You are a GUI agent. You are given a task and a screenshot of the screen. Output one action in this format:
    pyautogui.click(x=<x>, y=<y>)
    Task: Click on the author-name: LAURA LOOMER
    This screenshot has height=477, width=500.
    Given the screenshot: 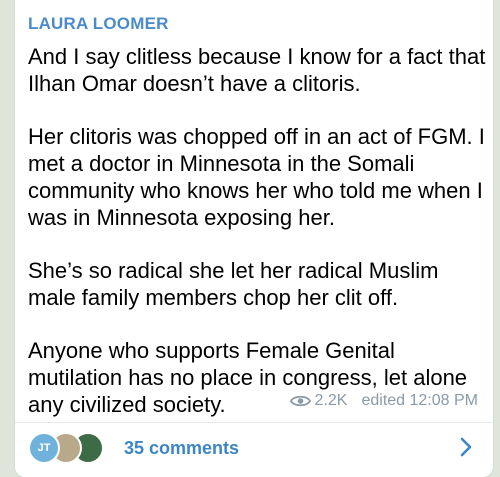 What is the action you would take?
    pyautogui.click(x=98, y=24)
    